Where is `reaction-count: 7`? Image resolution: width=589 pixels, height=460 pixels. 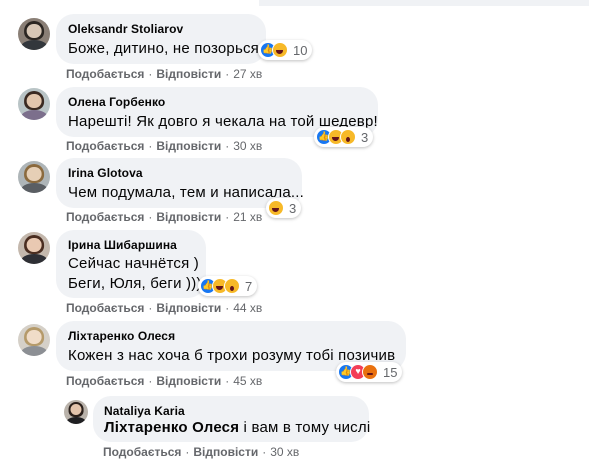 reaction-count: 7 is located at coordinates (249, 286).